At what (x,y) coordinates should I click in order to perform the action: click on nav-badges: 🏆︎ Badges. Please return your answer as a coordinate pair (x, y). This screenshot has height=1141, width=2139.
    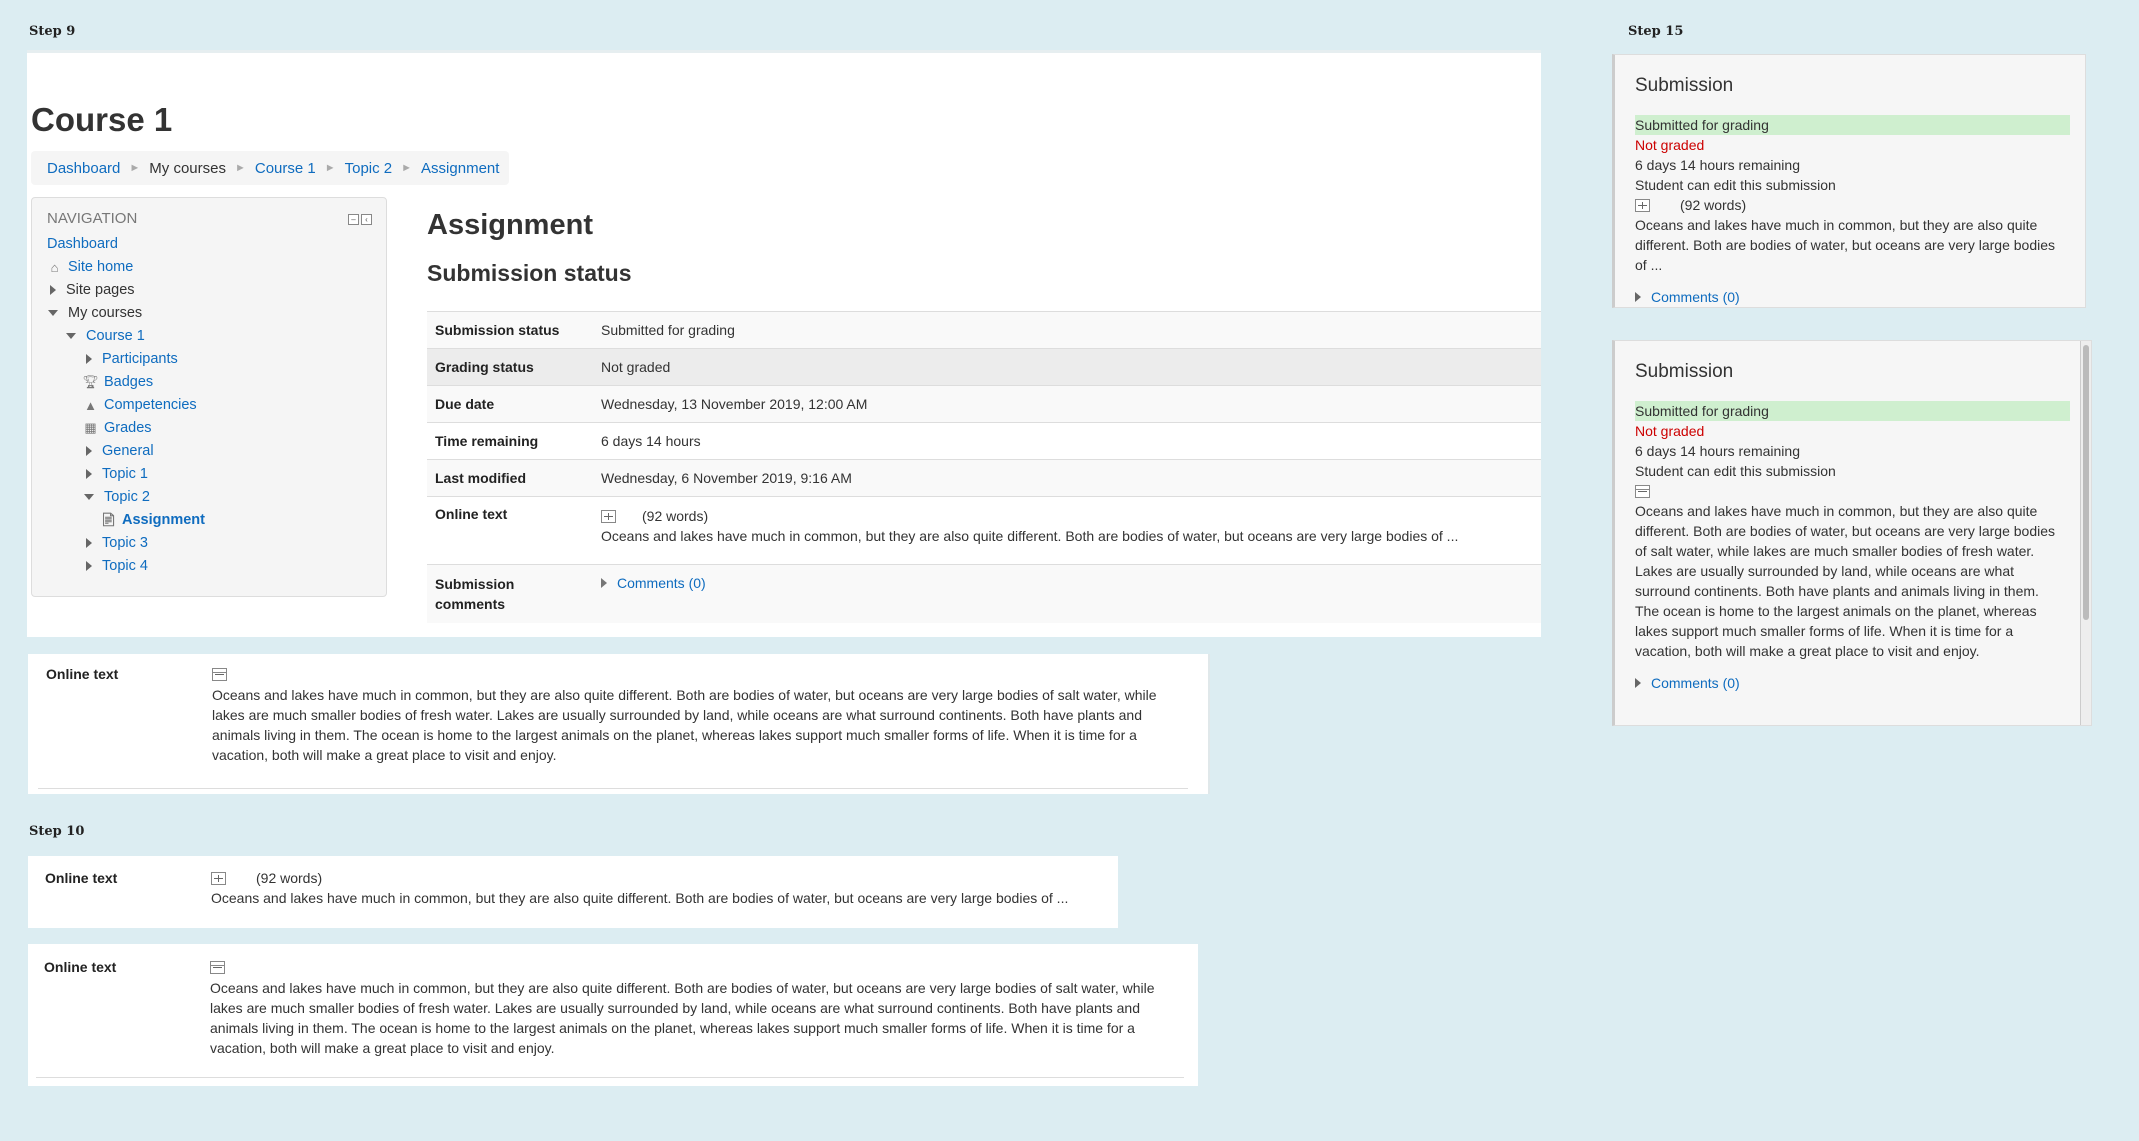
    Looking at the image, I should click on (117, 382).